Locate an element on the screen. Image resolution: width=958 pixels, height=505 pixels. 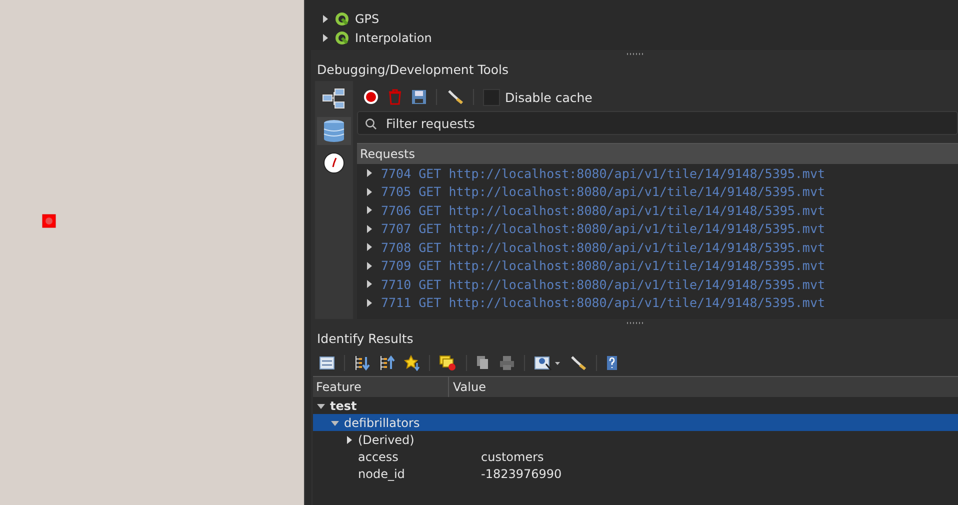
request-entry: 7705 GET http://localhost:8080/api/v1/tile/14/9148/5395.mvt is located at coordinates (603, 192).